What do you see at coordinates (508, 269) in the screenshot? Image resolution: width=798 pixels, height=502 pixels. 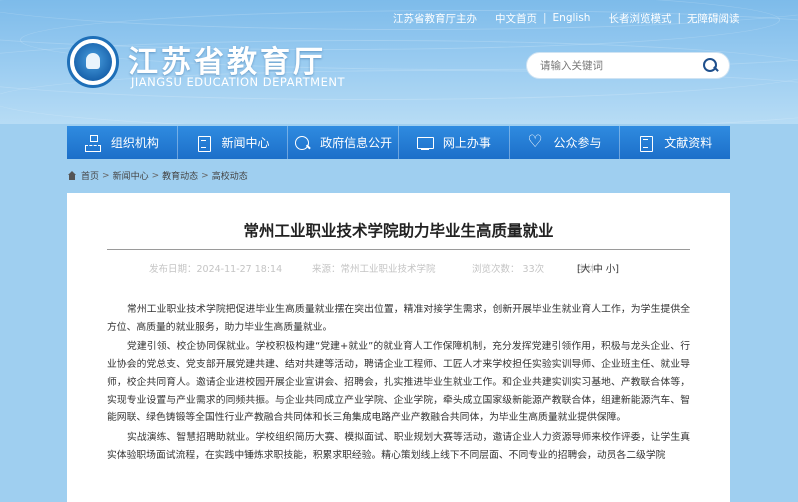 I see `view-count: 浏览次数： 33次` at bounding box center [508, 269].